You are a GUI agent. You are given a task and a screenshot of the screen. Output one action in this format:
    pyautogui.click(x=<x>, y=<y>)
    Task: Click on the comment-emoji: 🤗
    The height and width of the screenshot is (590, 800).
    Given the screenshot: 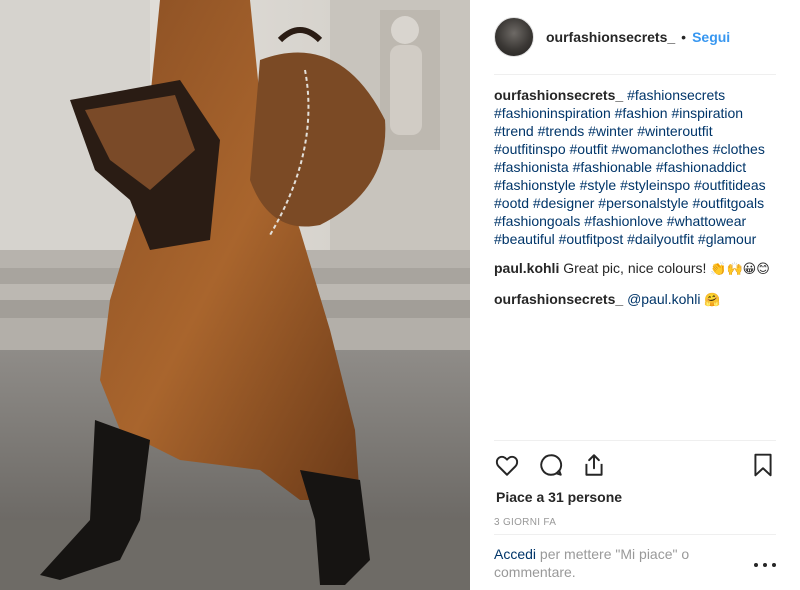 What is the action you would take?
    pyautogui.click(x=712, y=300)
    